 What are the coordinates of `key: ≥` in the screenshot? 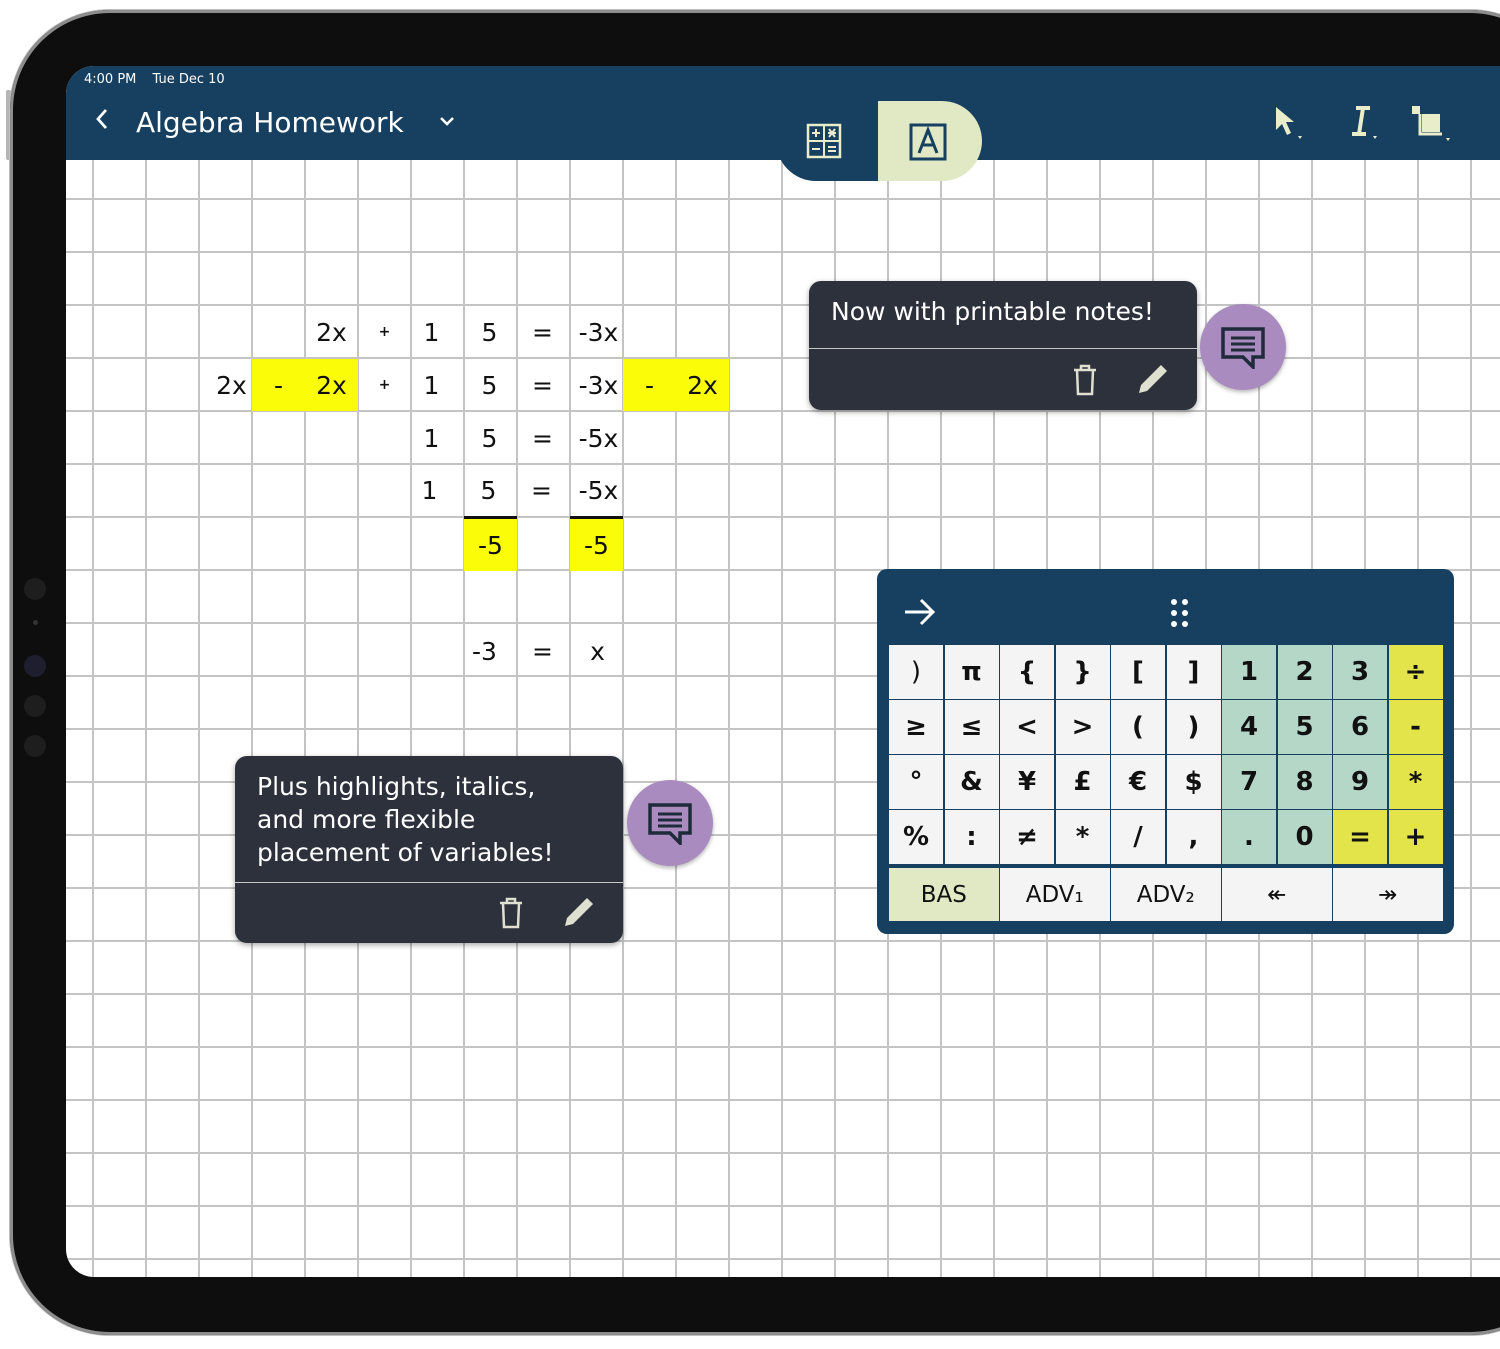 It's located at (916, 727).